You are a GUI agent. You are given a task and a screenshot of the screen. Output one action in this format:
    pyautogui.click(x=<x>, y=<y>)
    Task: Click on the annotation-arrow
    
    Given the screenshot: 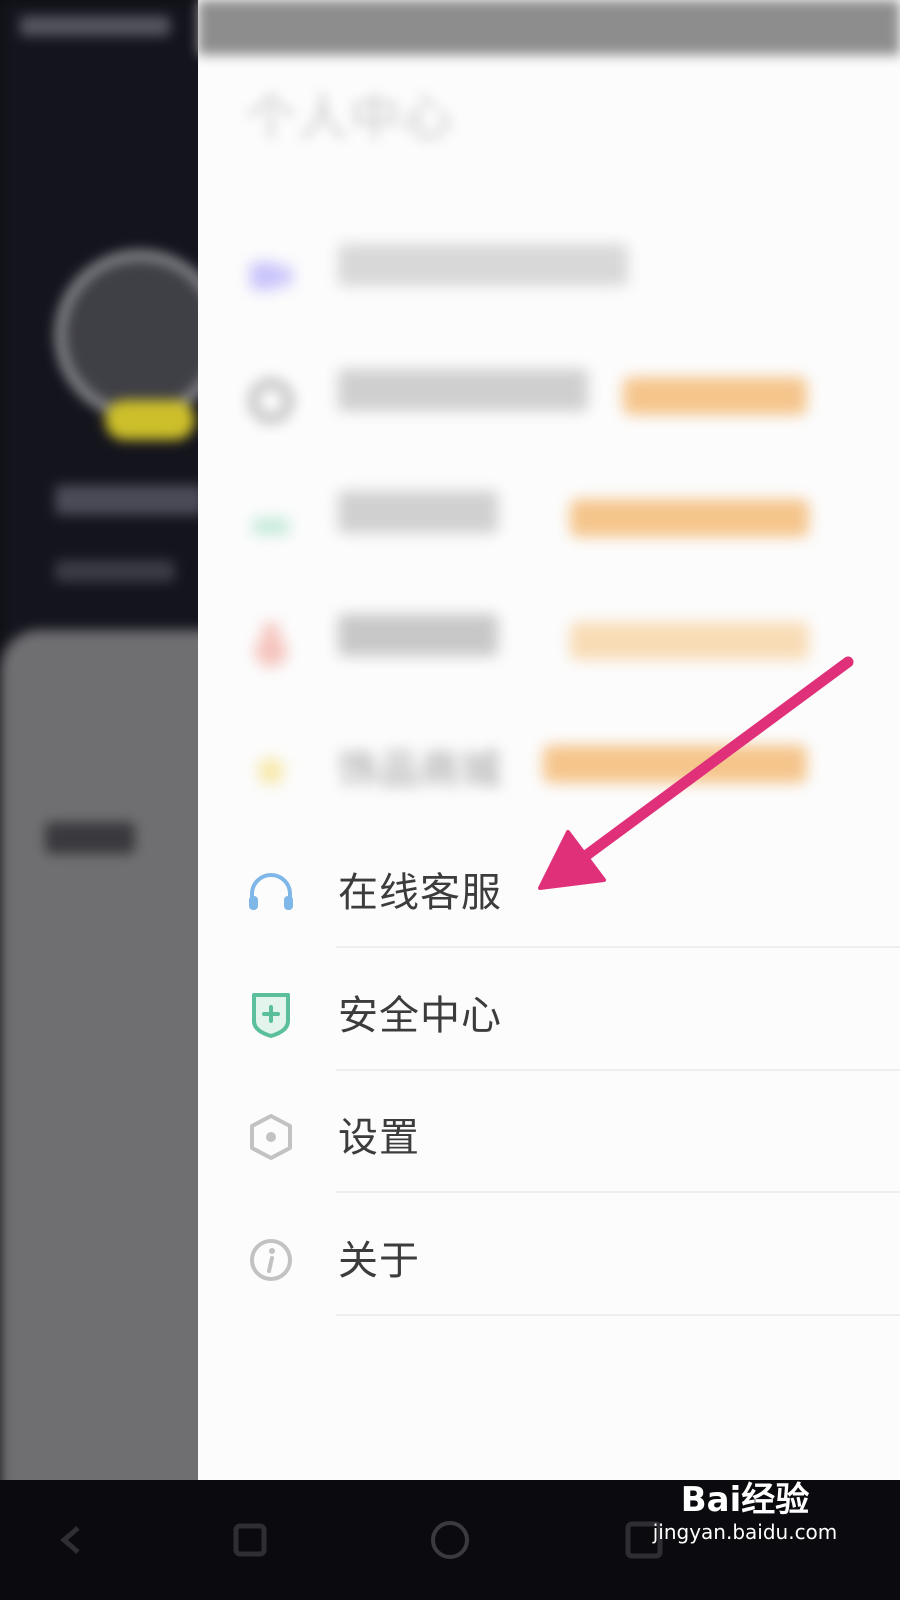 What is the action you would take?
    pyautogui.click(x=696, y=773)
    